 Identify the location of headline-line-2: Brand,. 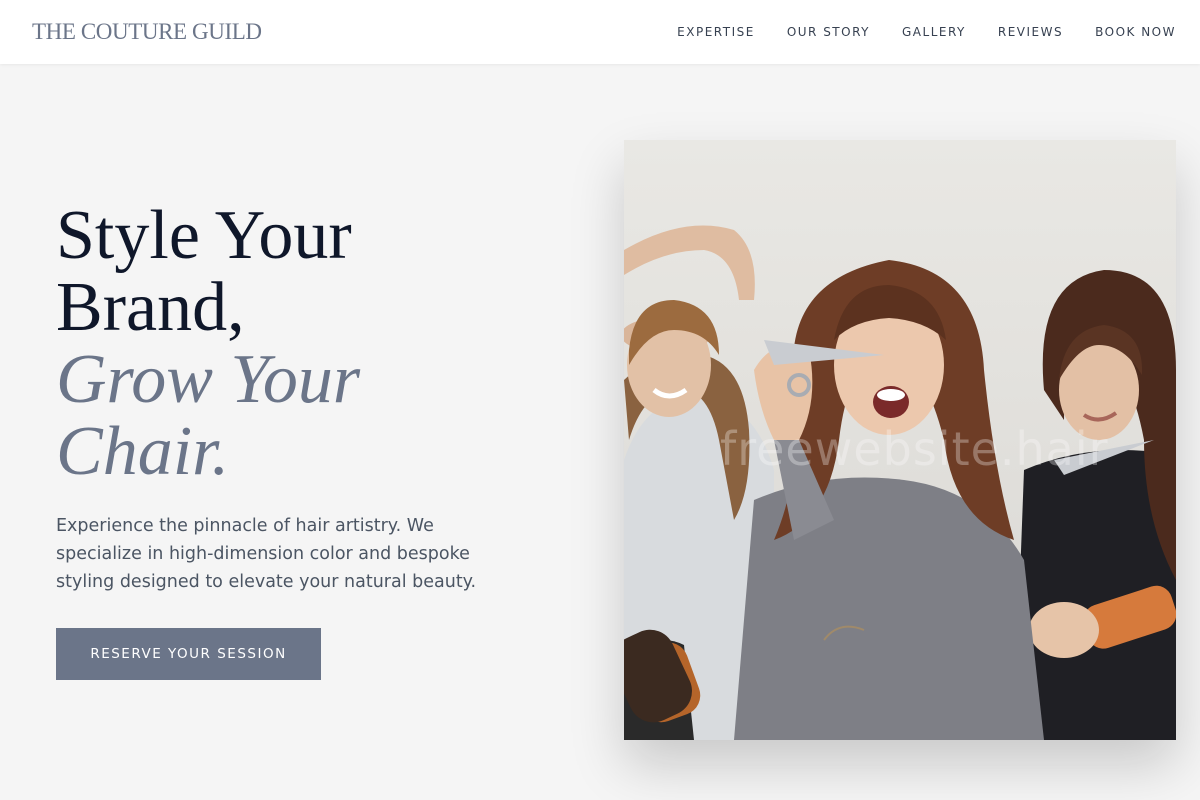
(150, 307).